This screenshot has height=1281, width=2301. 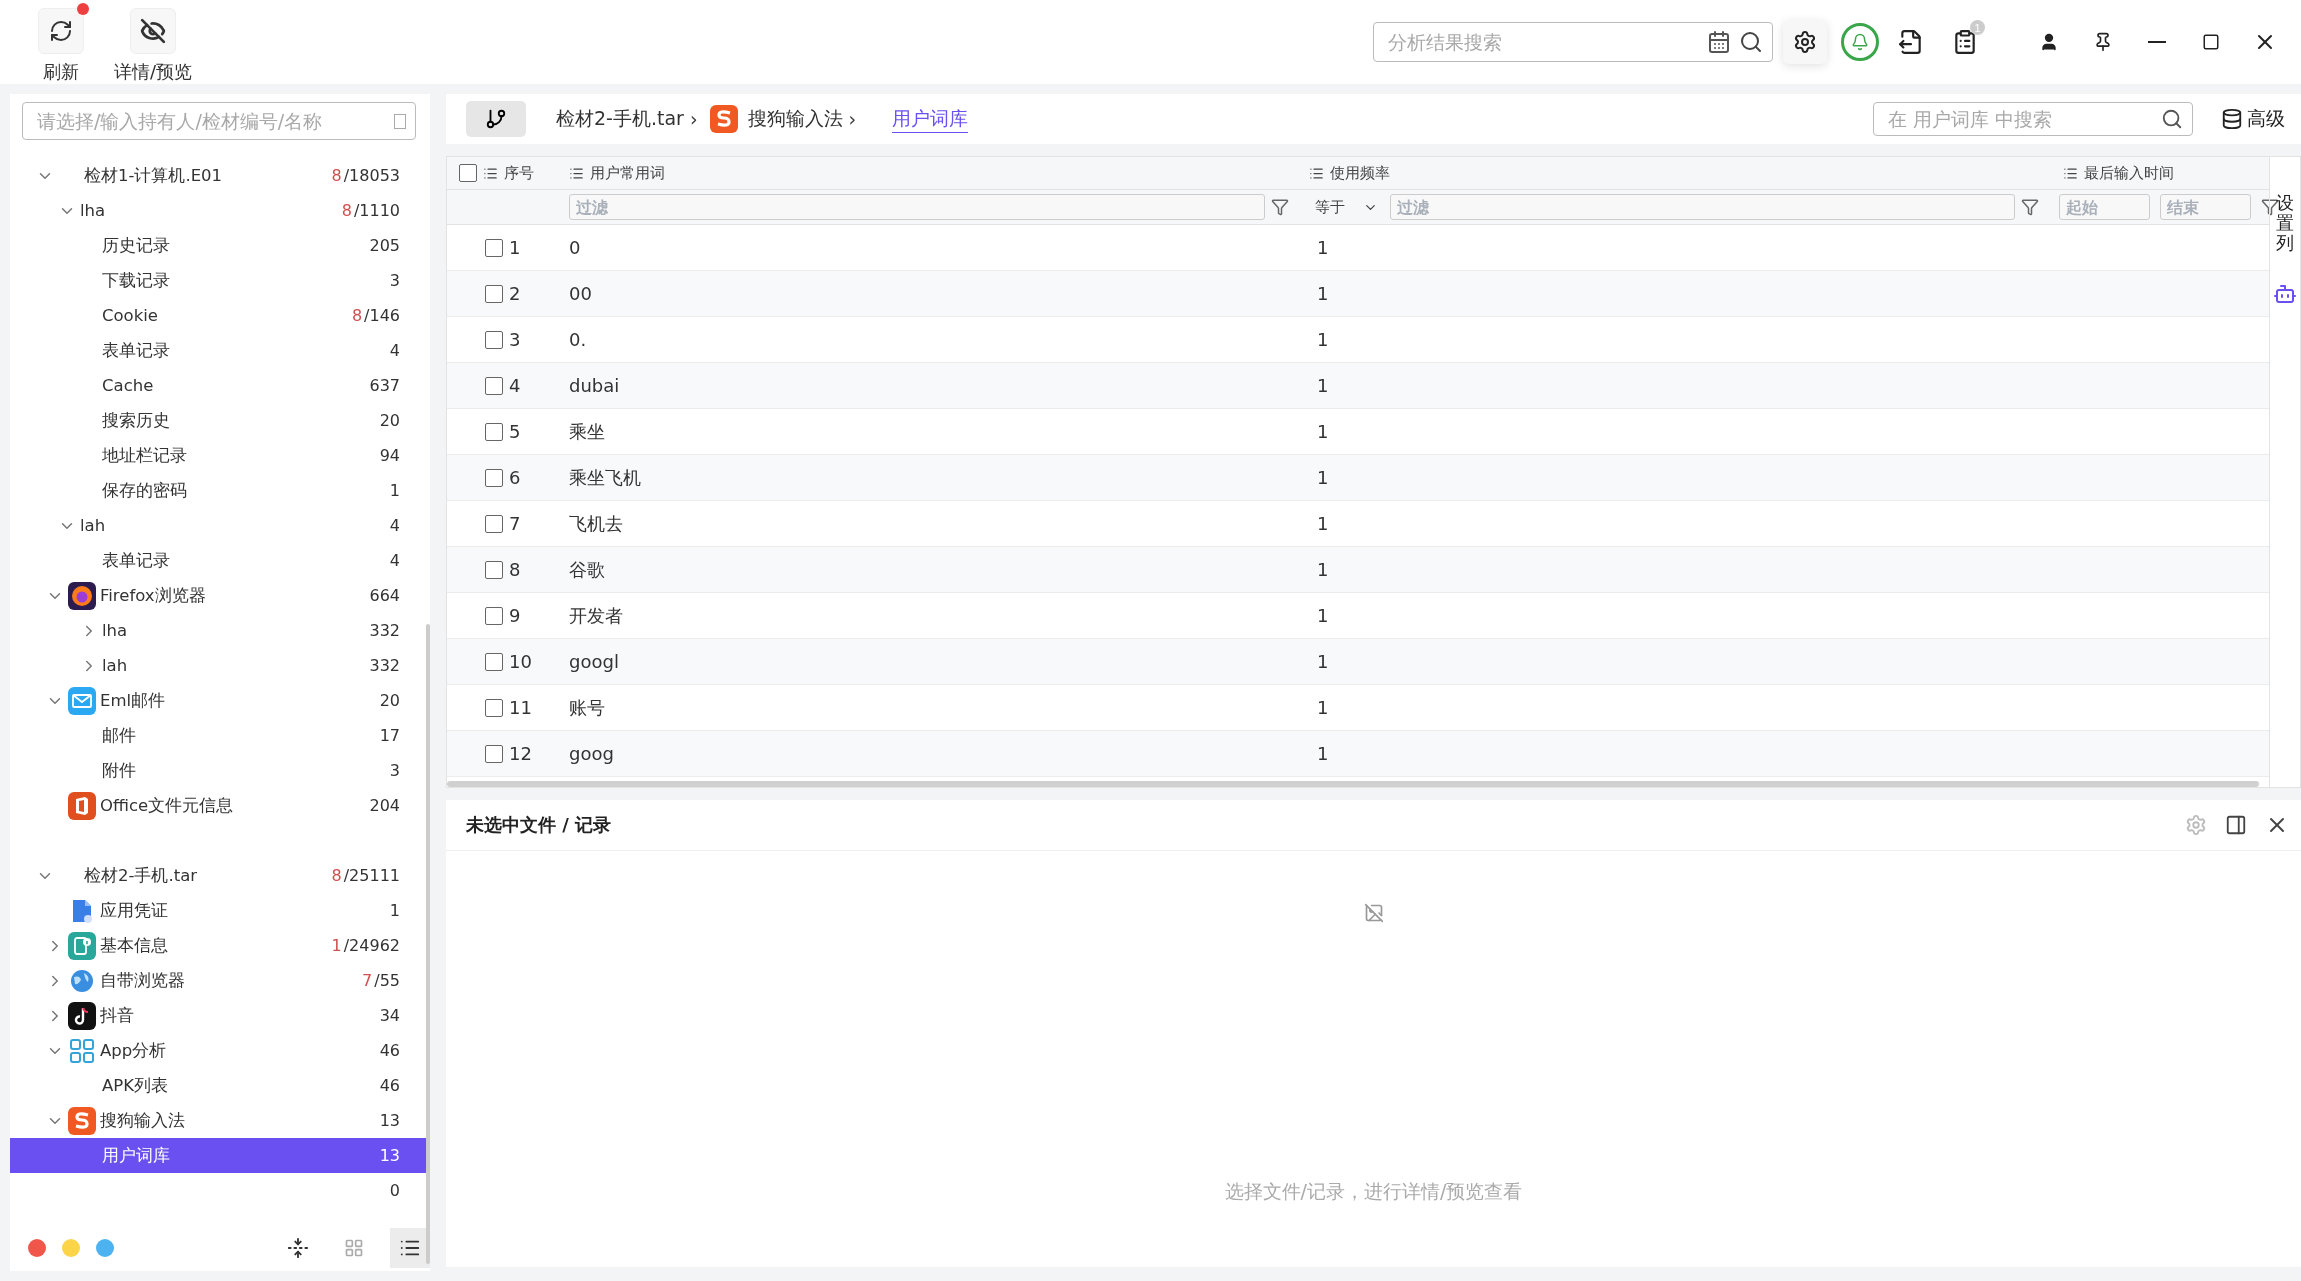 What do you see at coordinates (220, 945) in the screenshot?
I see `tree-item: 基本信息 1/24962` at bounding box center [220, 945].